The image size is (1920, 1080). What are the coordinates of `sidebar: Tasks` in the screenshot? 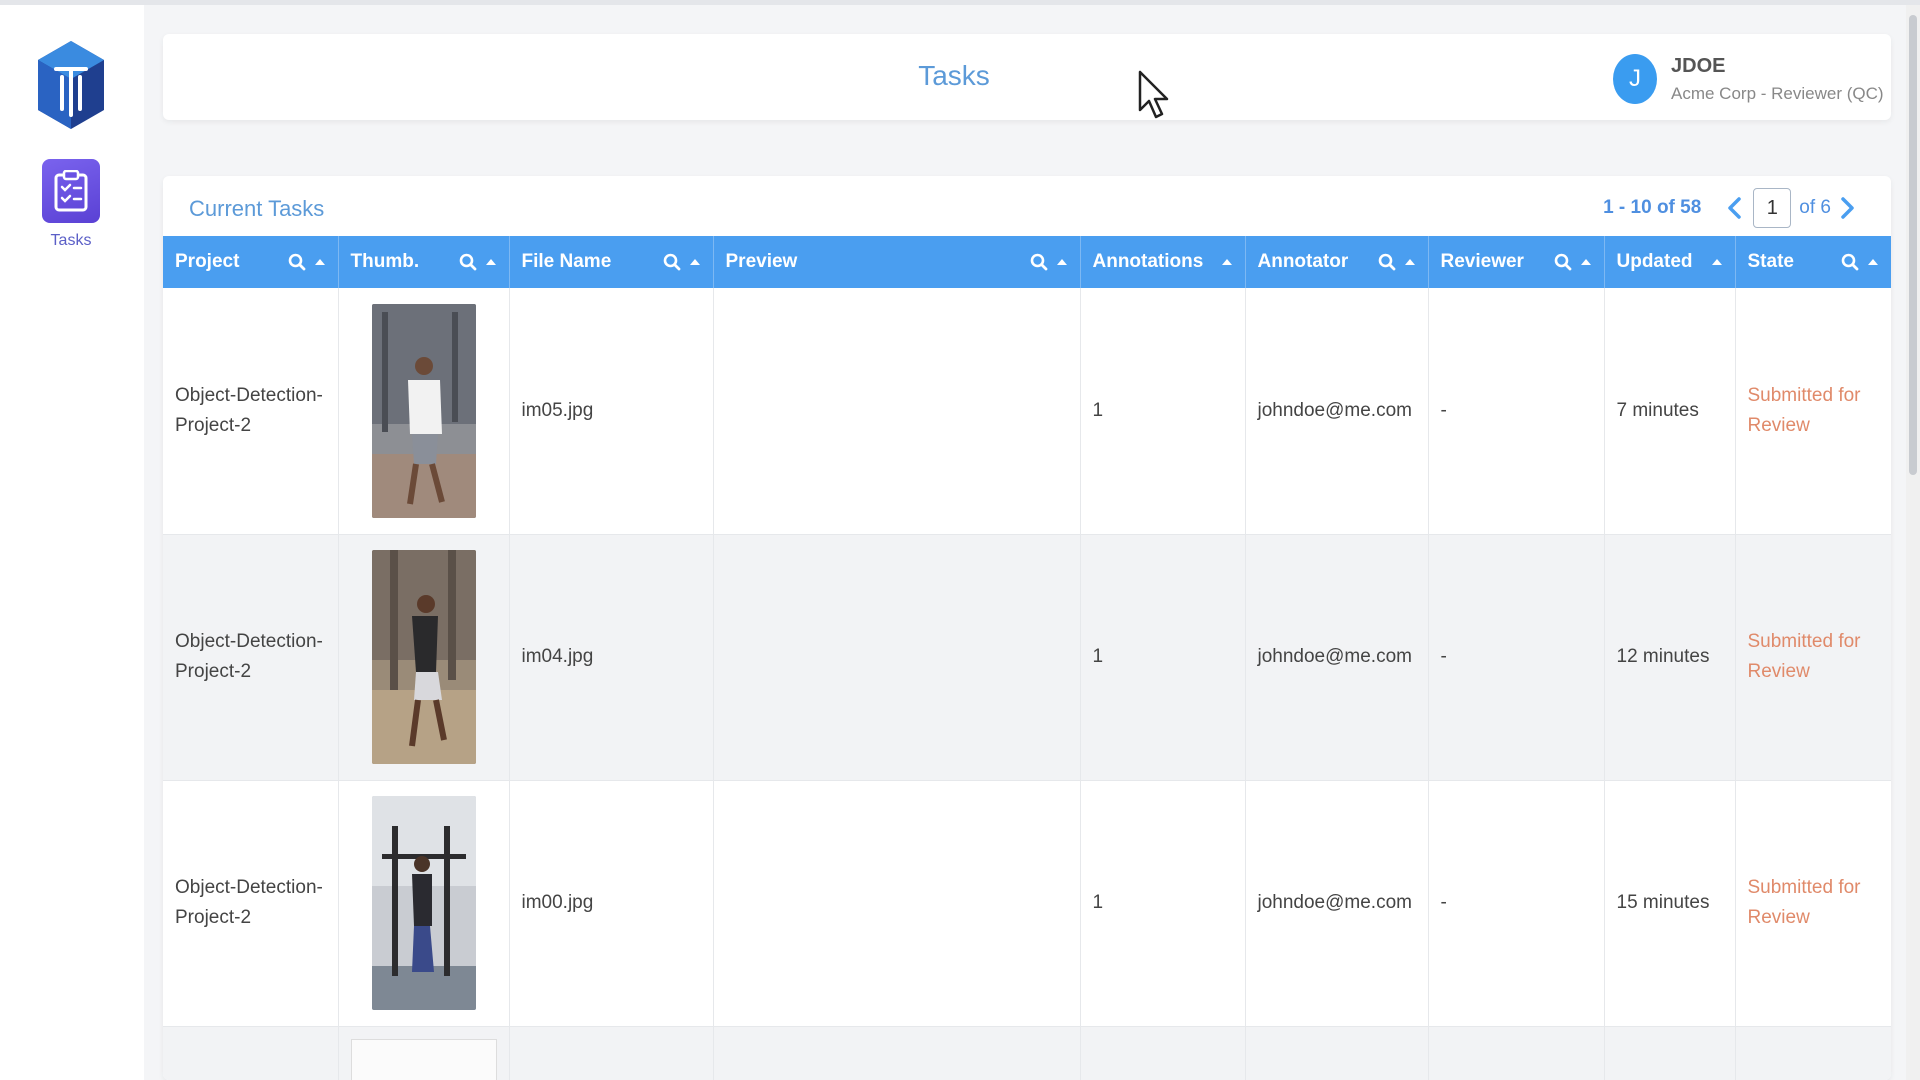 It's located at (72, 542).